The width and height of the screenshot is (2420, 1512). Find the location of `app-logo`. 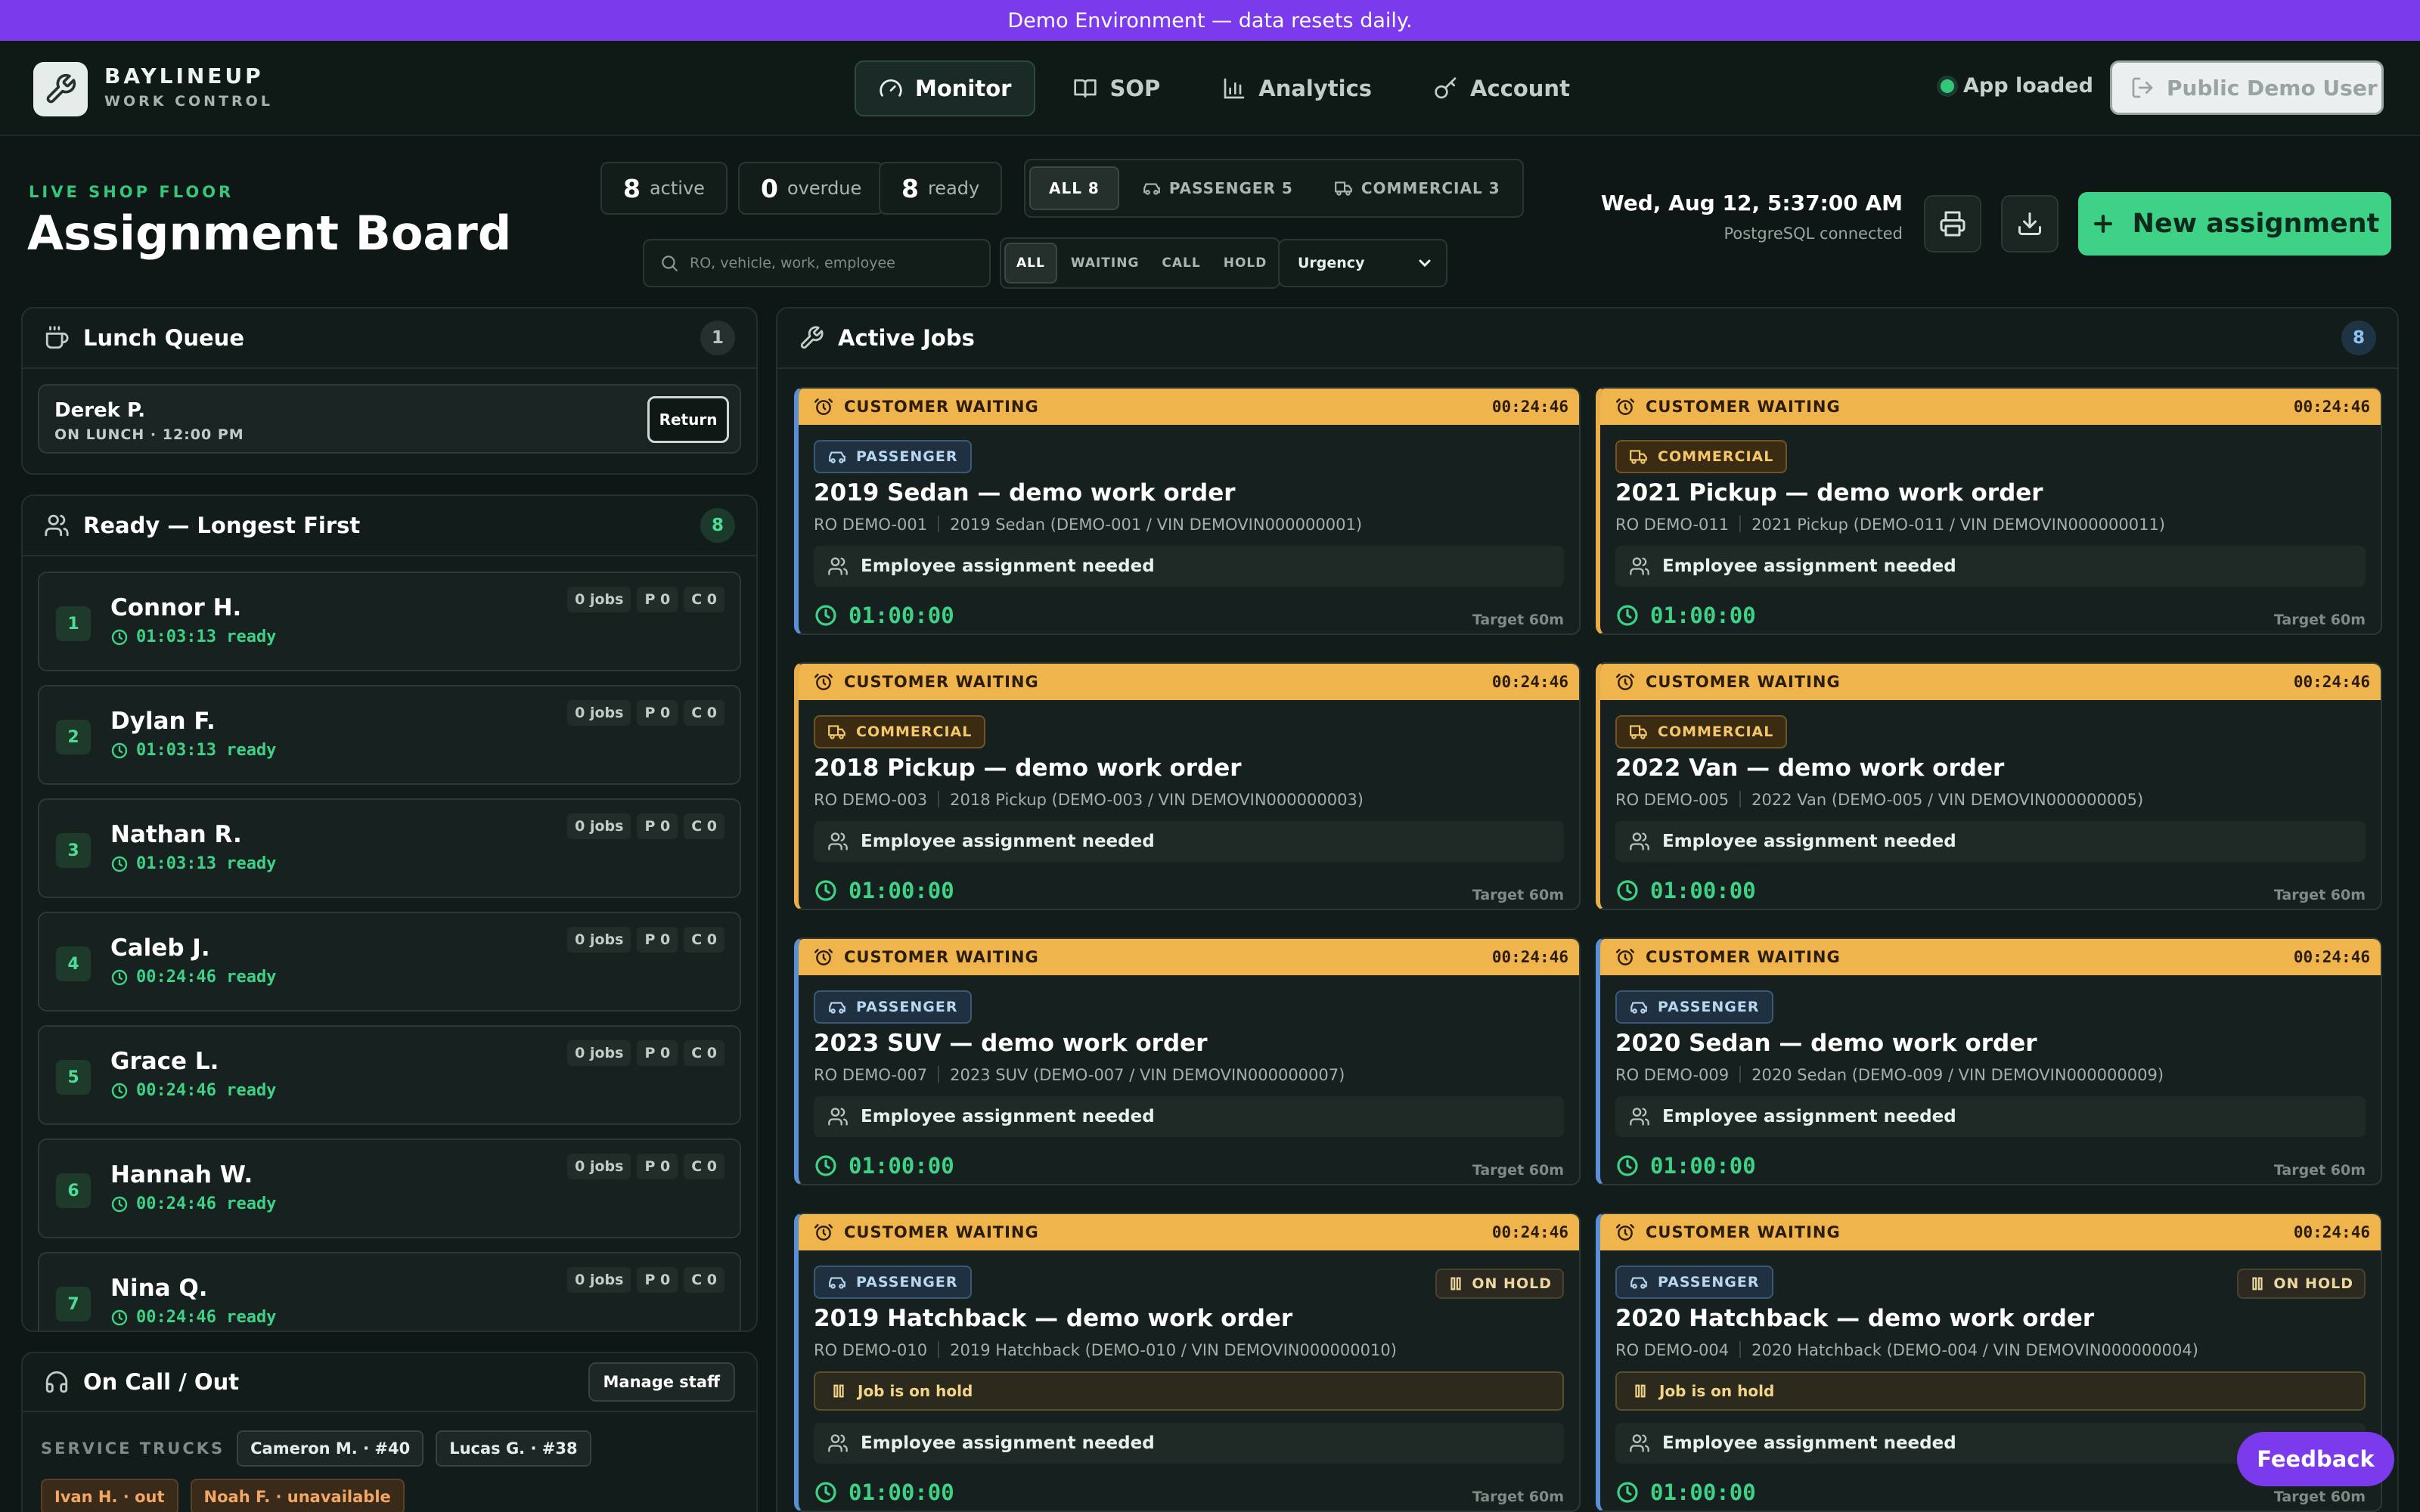

app-logo is located at coordinates (60, 89).